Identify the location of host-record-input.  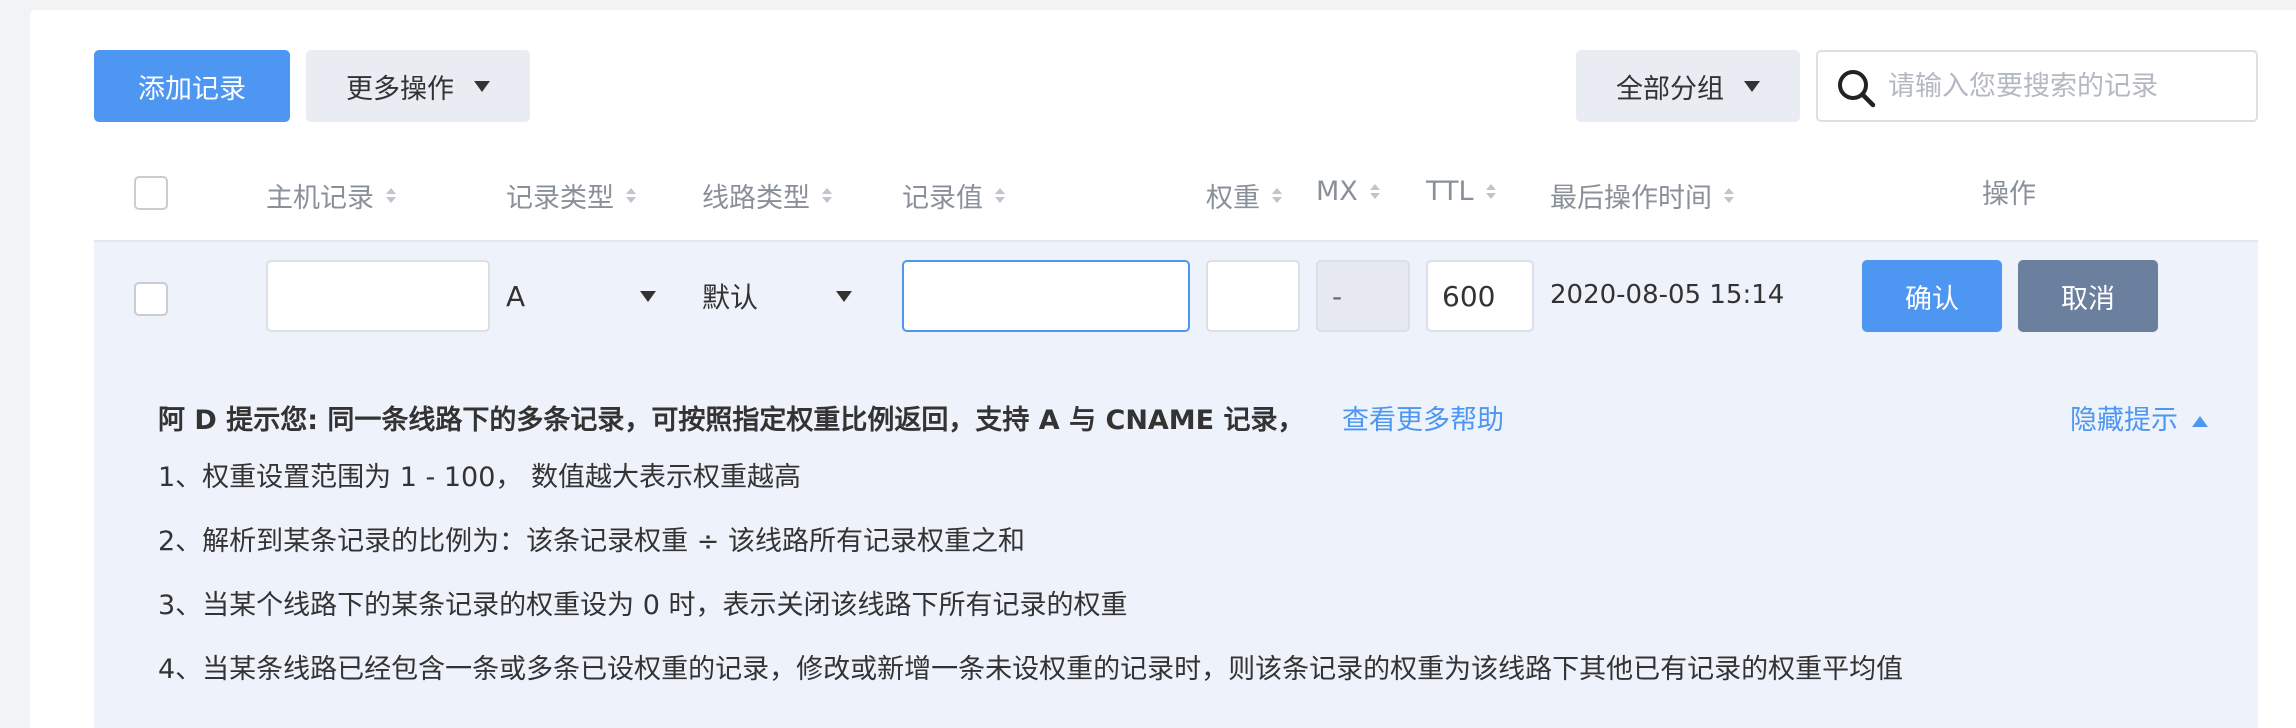
(378, 296).